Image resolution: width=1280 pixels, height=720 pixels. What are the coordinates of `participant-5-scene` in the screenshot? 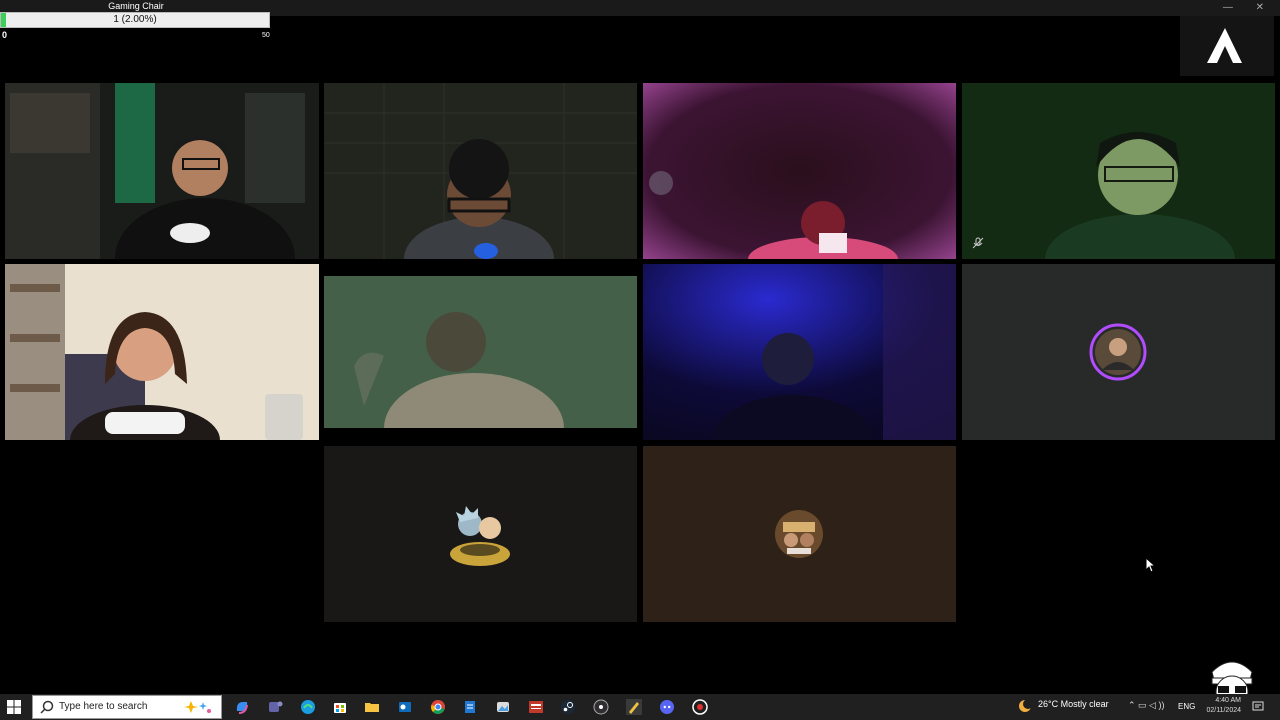 It's located at (162, 352).